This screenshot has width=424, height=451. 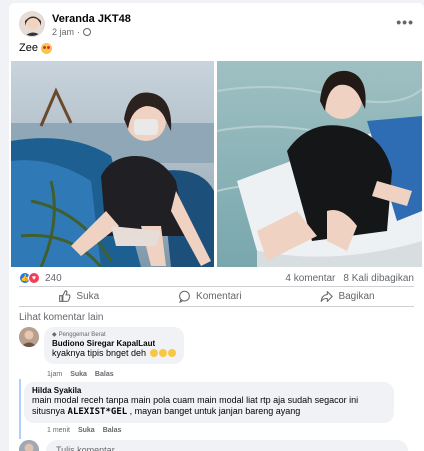 What do you see at coordinates (216, 26) in the screenshot?
I see `post-header: Veranda JKT48 2 jam · •••` at bounding box center [216, 26].